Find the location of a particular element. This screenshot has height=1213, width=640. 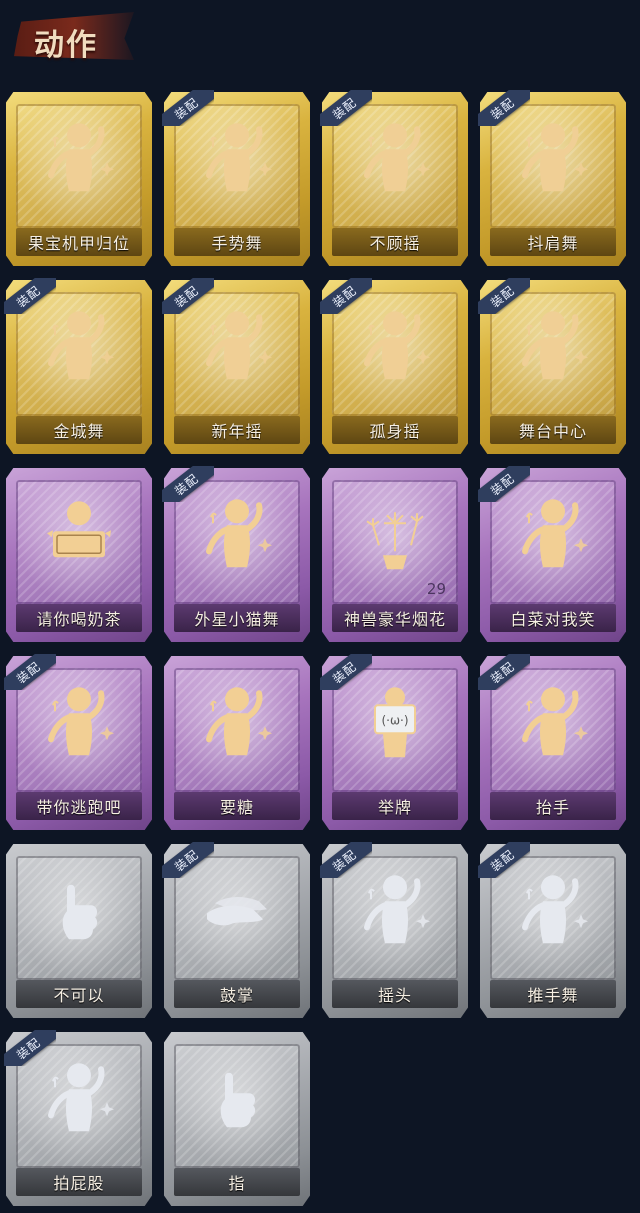

character-pose-icon is located at coordinates (79, 159).